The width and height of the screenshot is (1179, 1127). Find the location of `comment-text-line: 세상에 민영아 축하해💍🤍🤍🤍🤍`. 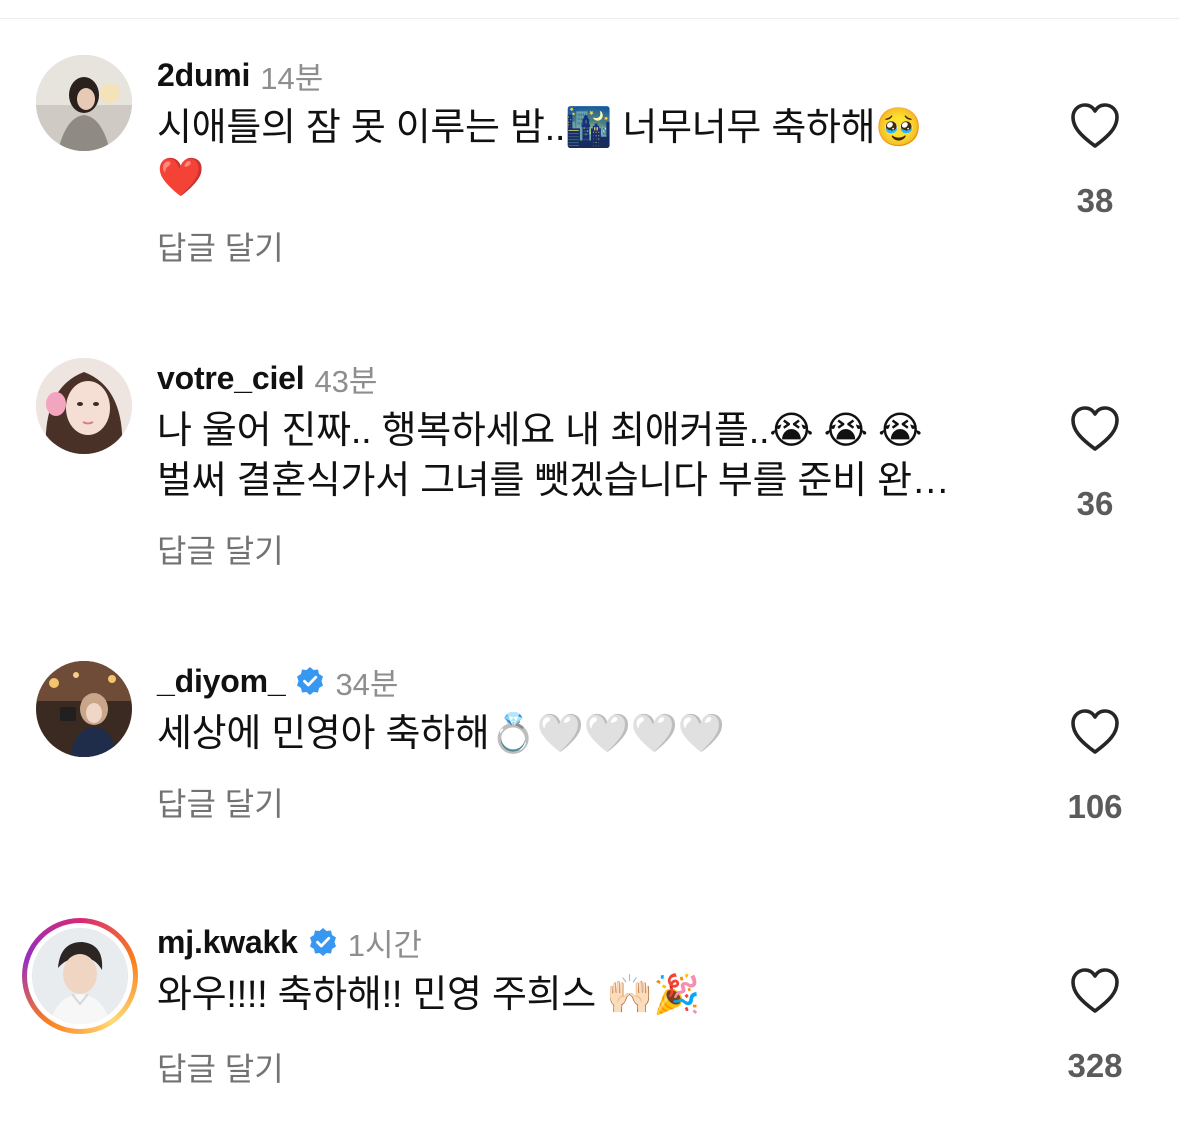

comment-text-line: 세상에 민영아 축하해💍🤍🤍🤍🤍 is located at coordinates (441, 734).